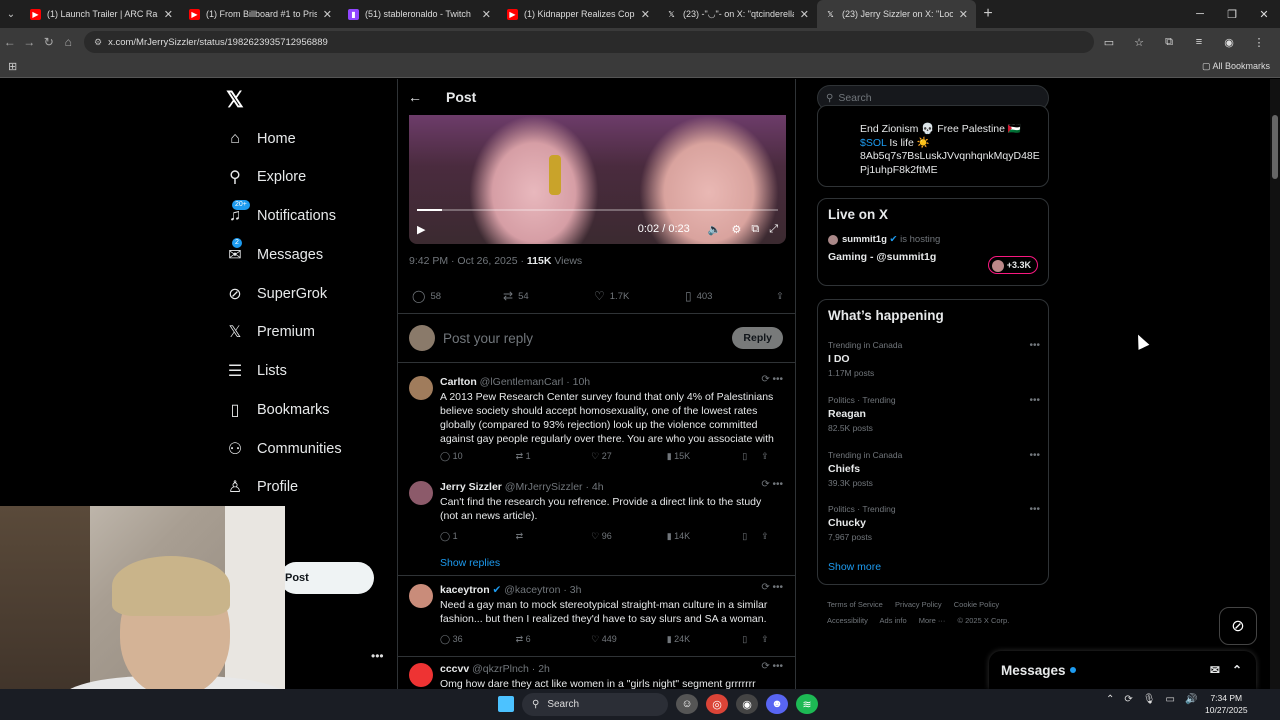 The image size is (1280, 720). What do you see at coordinates (506, 704) in the screenshot?
I see `windows-start-icon` at bounding box center [506, 704].